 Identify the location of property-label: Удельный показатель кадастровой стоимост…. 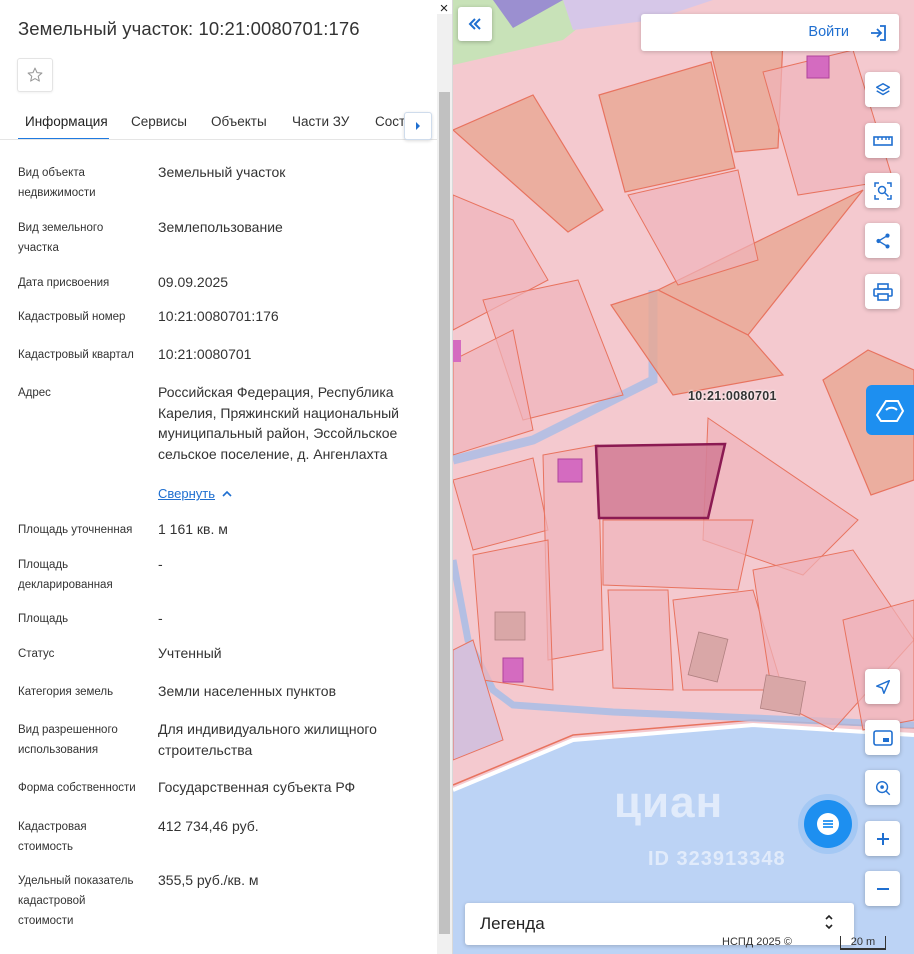
(76, 901).